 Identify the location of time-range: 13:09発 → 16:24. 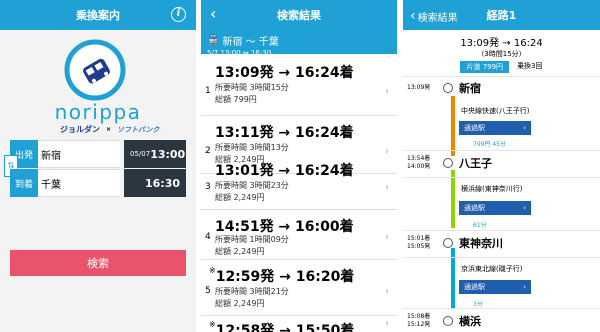
(501, 43).